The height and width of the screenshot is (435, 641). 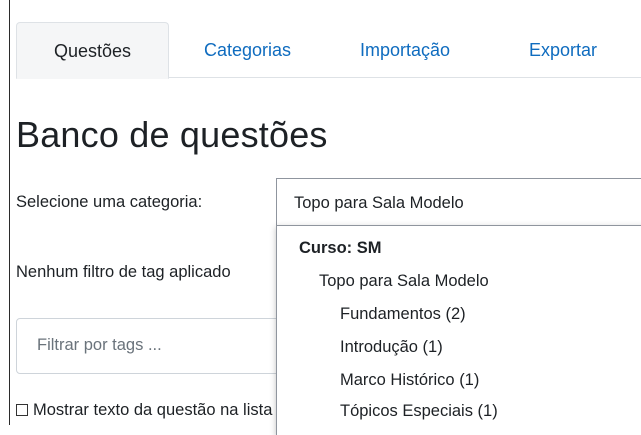 What do you see at coordinates (109, 202) in the screenshot?
I see `category-label: Selecione uma categoria:` at bounding box center [109, 202].